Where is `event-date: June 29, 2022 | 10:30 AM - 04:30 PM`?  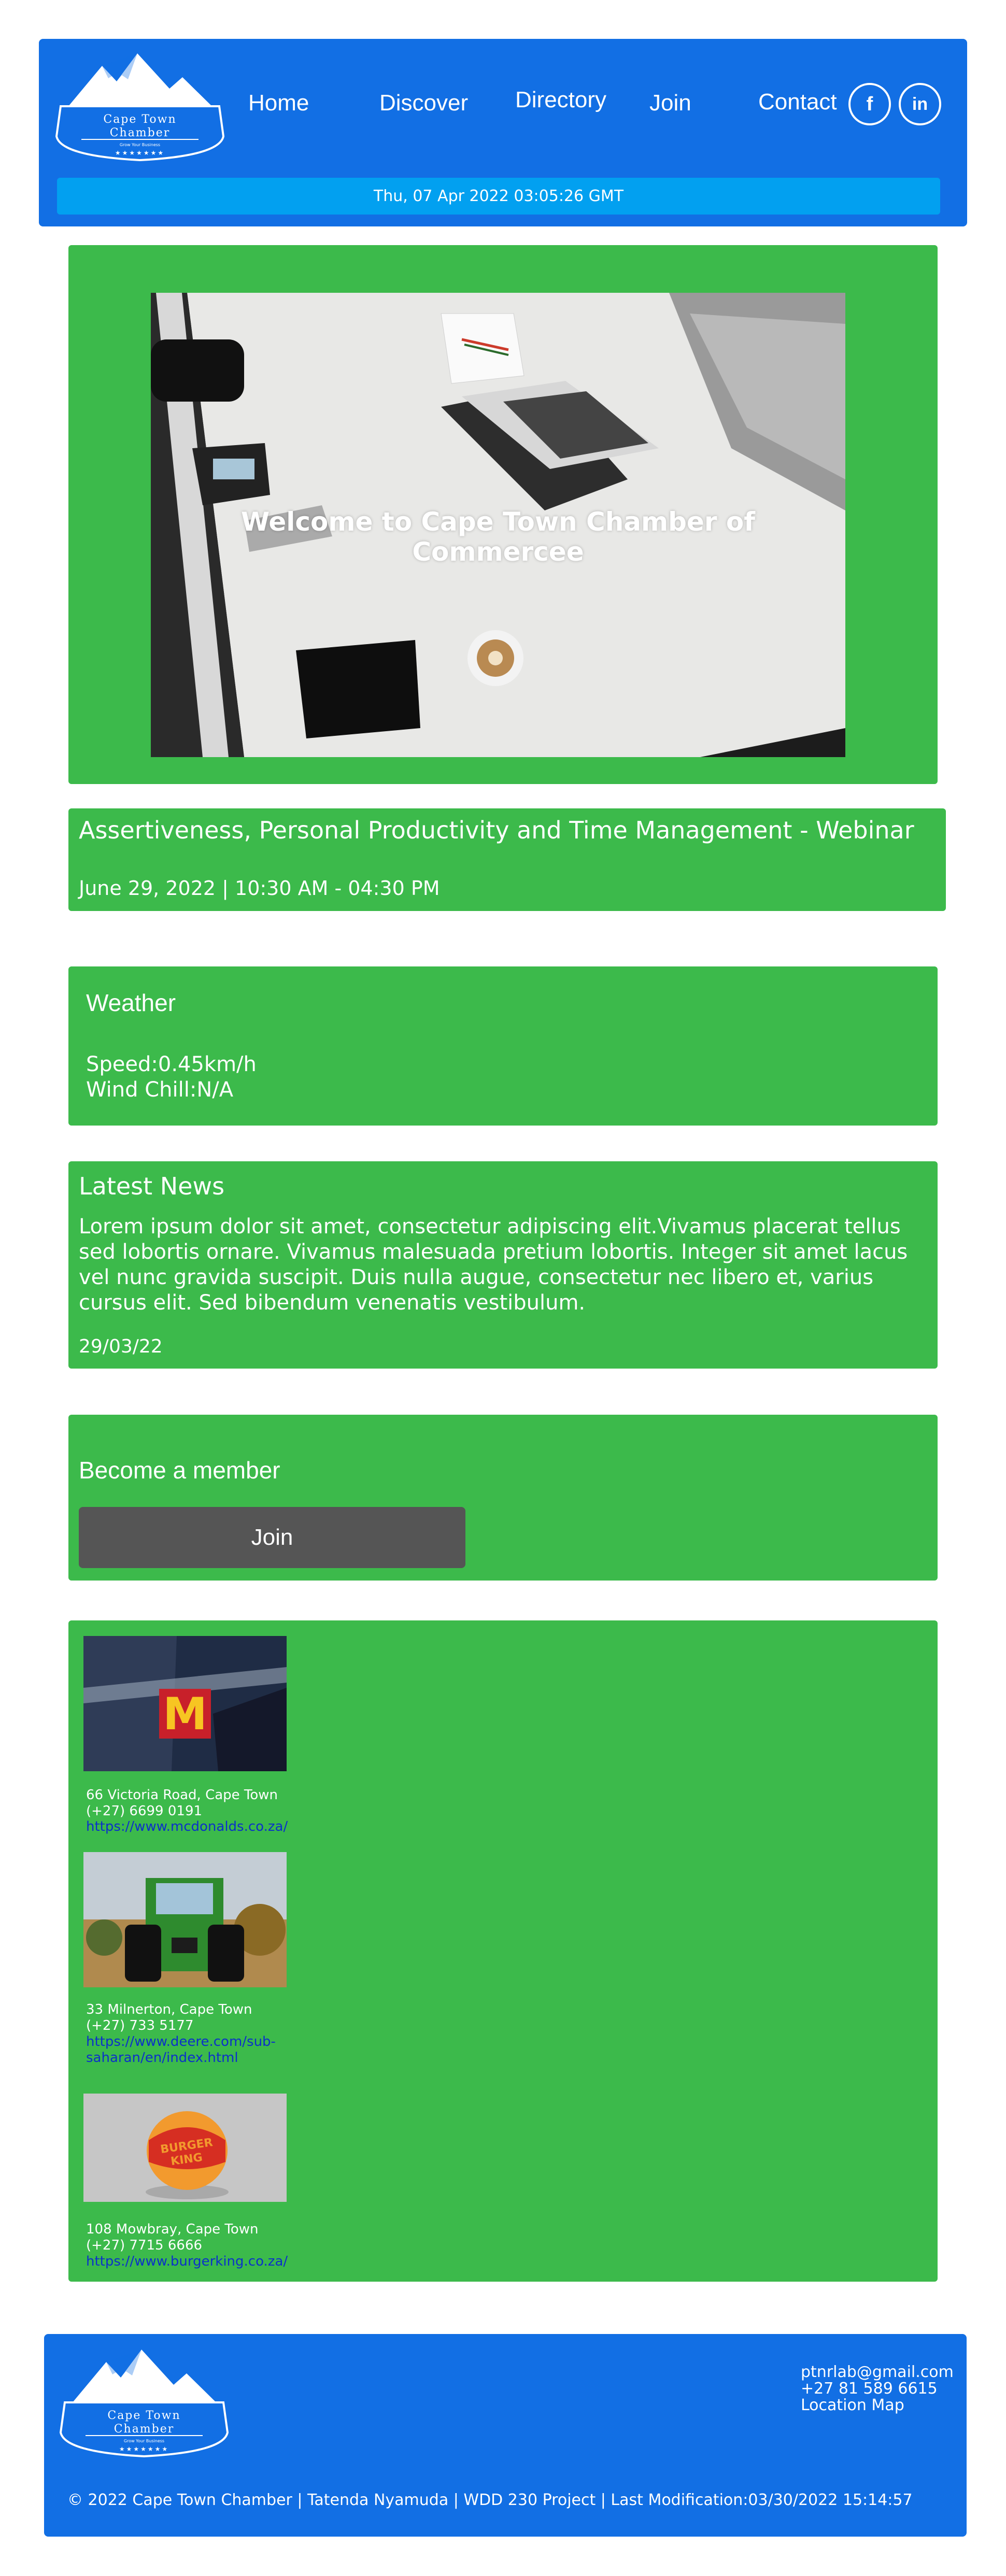
event-date: June 29, 2022 | 10:30 AM - 04:30 PM is located at coordinates (259, 888).